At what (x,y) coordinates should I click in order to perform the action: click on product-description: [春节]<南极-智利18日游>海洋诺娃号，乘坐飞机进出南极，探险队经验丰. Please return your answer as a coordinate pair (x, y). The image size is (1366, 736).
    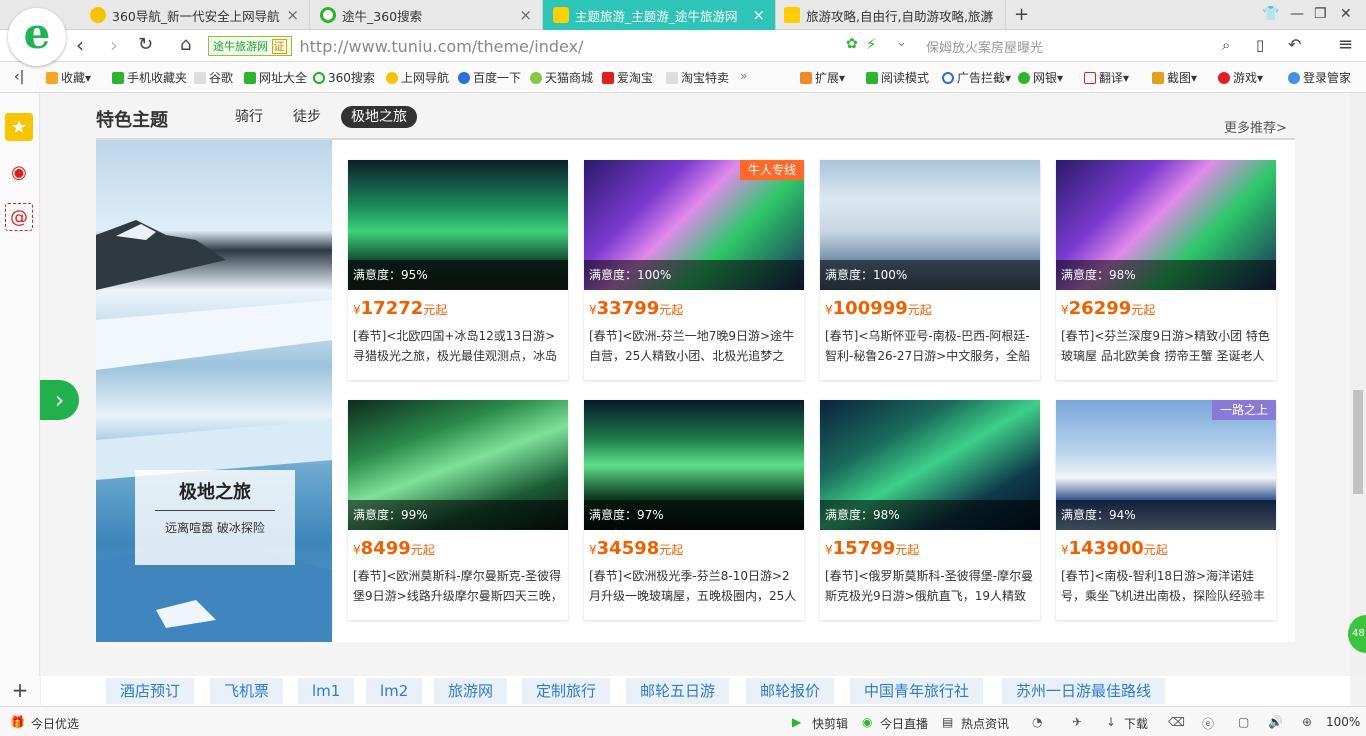
    Looking at the image, I should click on (1167, 586).